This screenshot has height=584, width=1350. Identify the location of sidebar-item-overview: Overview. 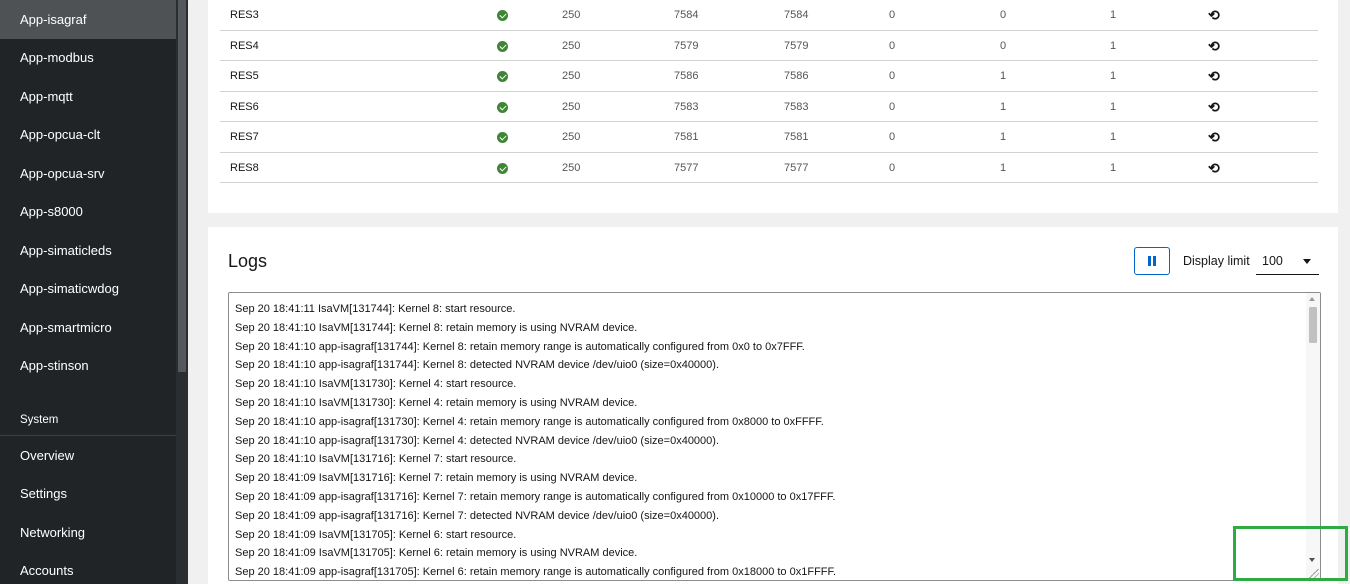
(88, 455).